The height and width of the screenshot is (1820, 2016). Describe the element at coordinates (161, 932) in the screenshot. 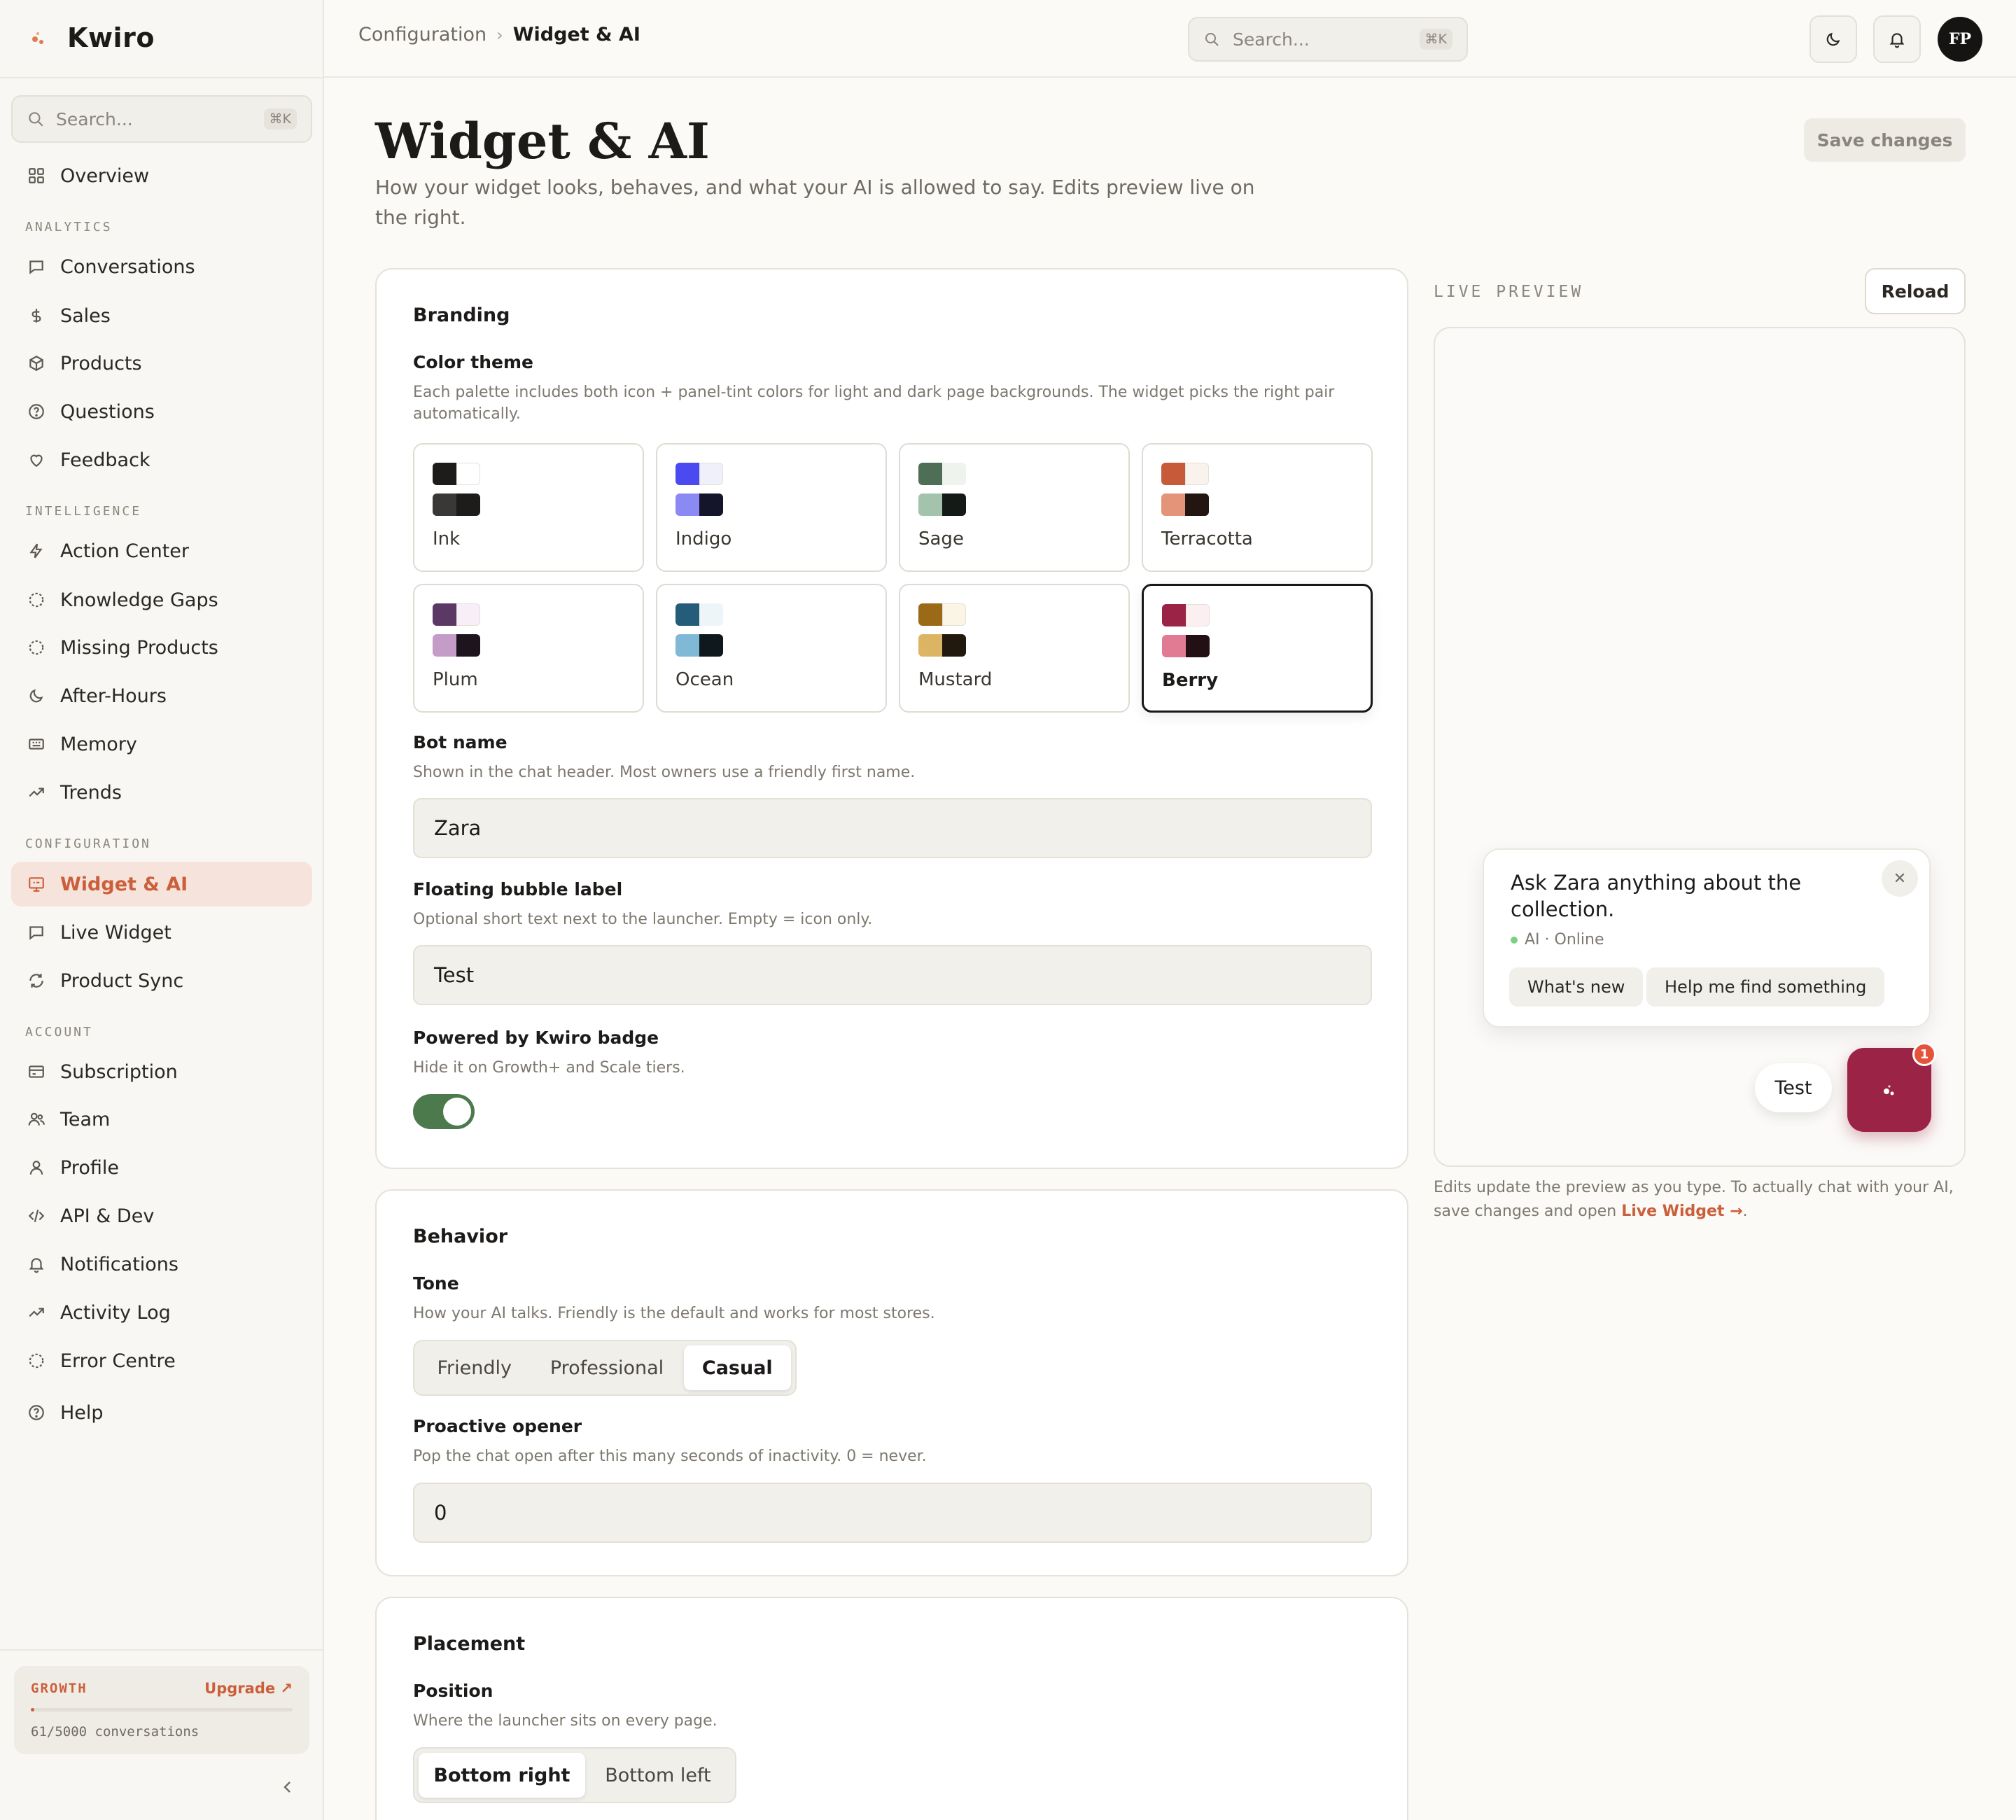

I see `sidebar-item-live-widget: Live Widget` at that location.